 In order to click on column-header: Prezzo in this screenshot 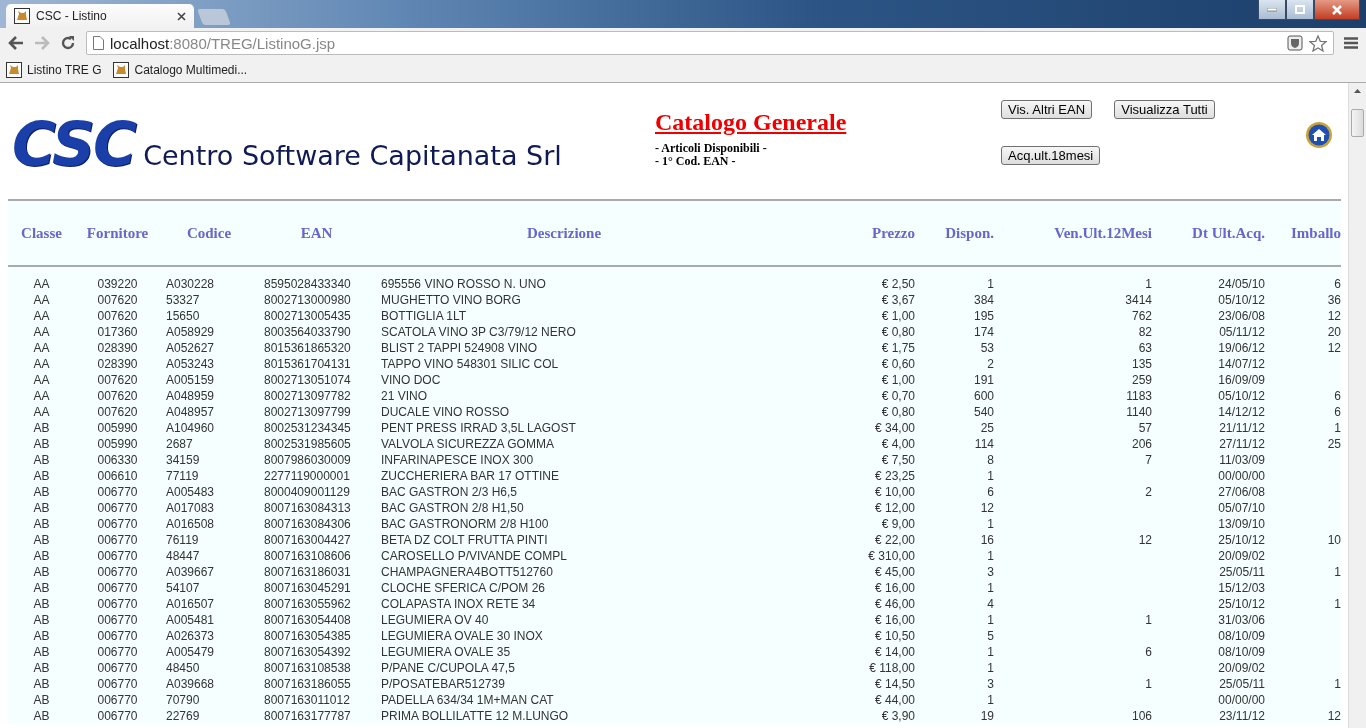, I will do `click(837, 233)`.